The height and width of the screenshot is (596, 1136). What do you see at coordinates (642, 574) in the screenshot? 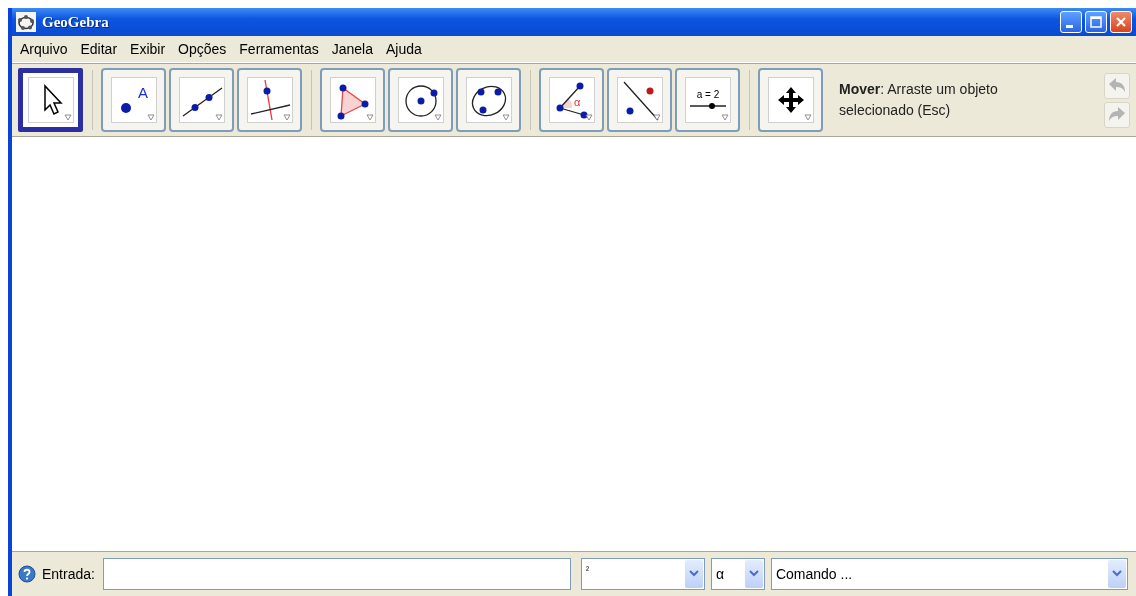
I see `symbol-dropdown: ²` at bounding box center [642, 574].